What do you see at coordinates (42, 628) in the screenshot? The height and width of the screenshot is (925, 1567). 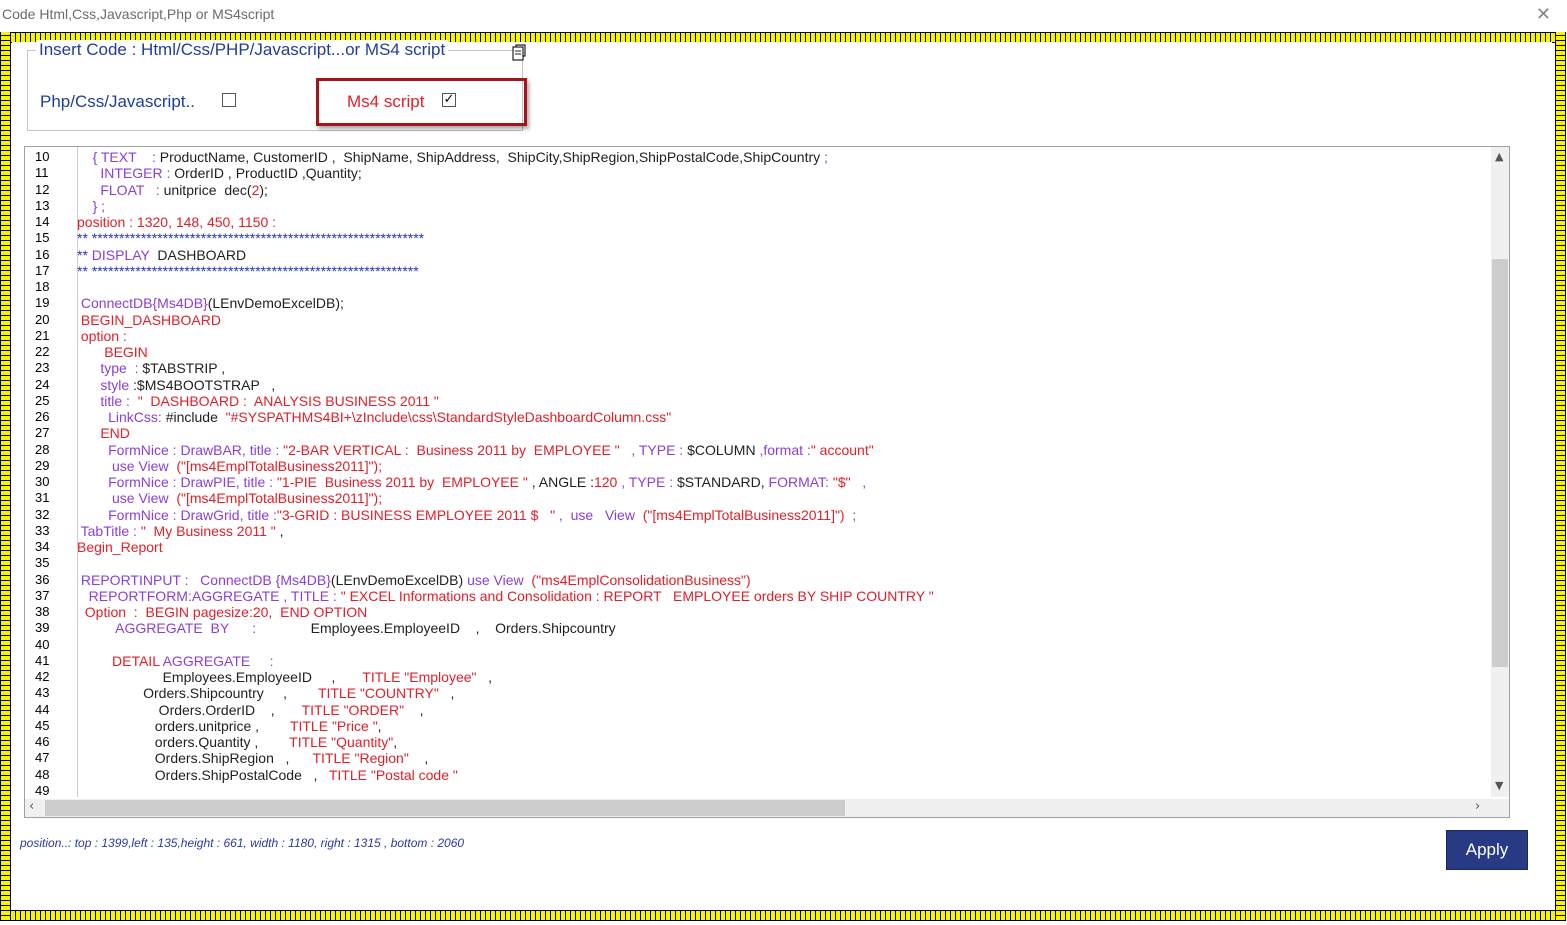 I see `line-number: 39` at bounding box center [42, 628].